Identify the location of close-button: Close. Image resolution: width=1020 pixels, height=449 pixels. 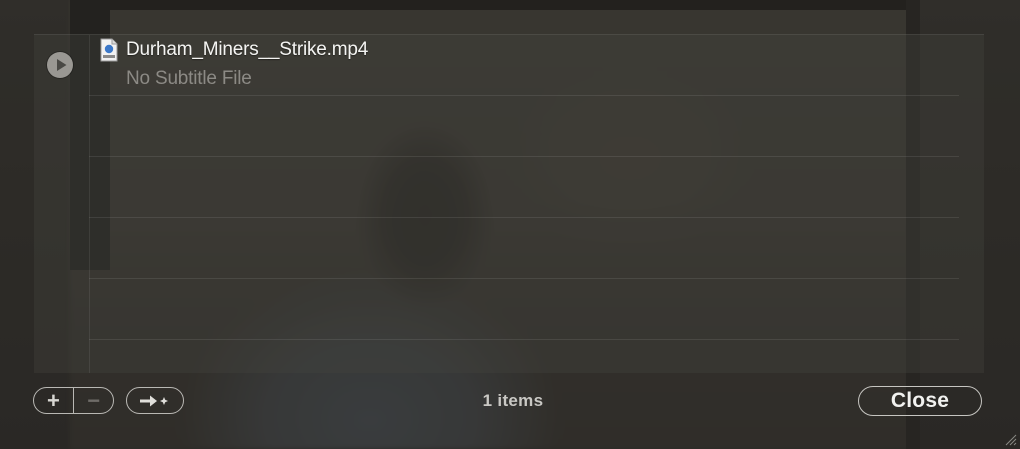
(920, 401).